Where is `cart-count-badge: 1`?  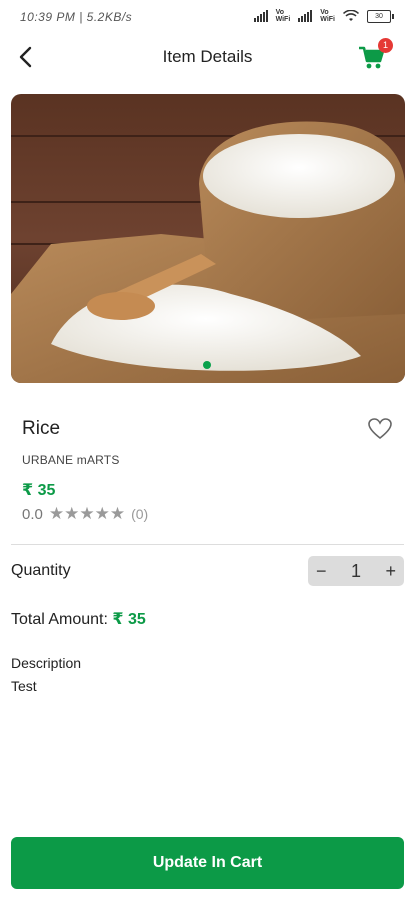
cart-count-badge: 1 is located at coordinates (385, 45).